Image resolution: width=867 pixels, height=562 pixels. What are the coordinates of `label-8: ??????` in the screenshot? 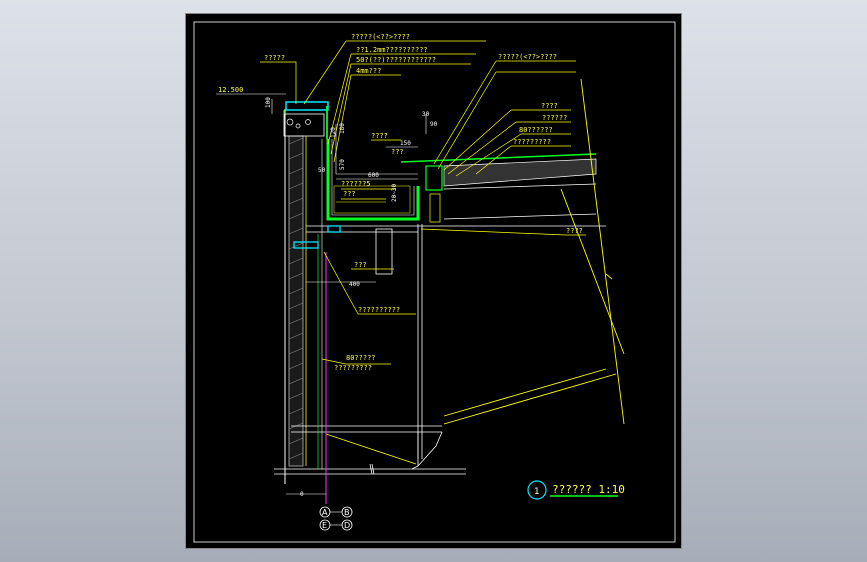 It's located at (554, 118).